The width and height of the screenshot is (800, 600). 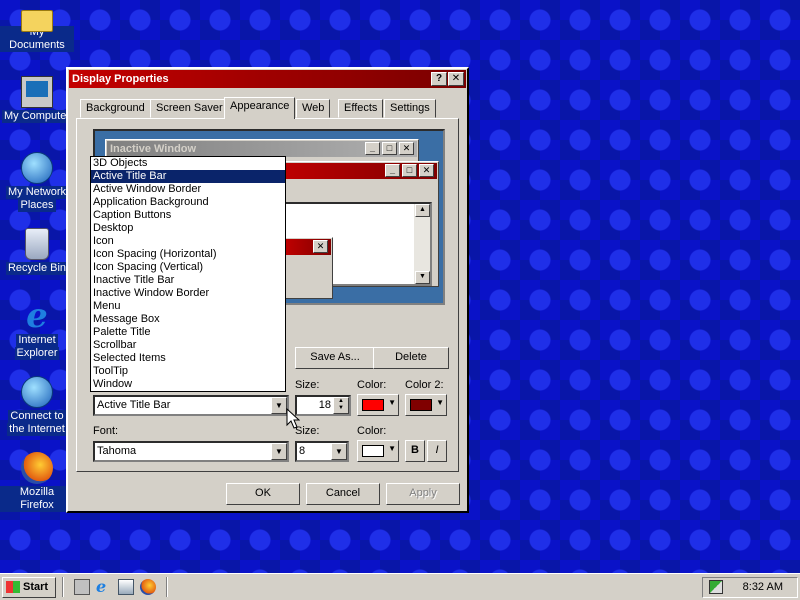 I want to click on desktop-icon-label: Places, so click(x=37, y=205).